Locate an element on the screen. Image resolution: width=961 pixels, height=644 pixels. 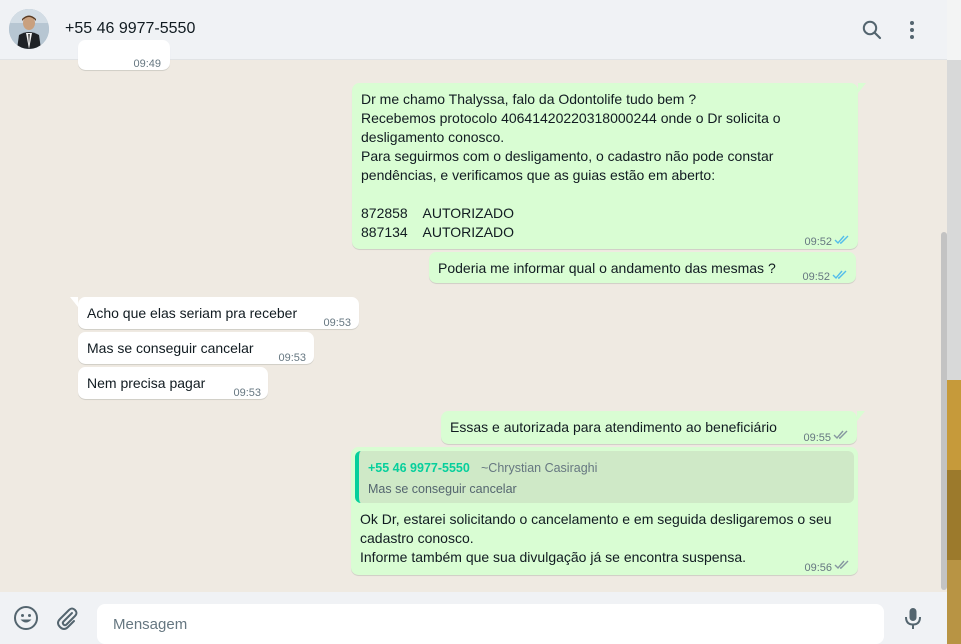
message-input is located at coordinates (490, 624).